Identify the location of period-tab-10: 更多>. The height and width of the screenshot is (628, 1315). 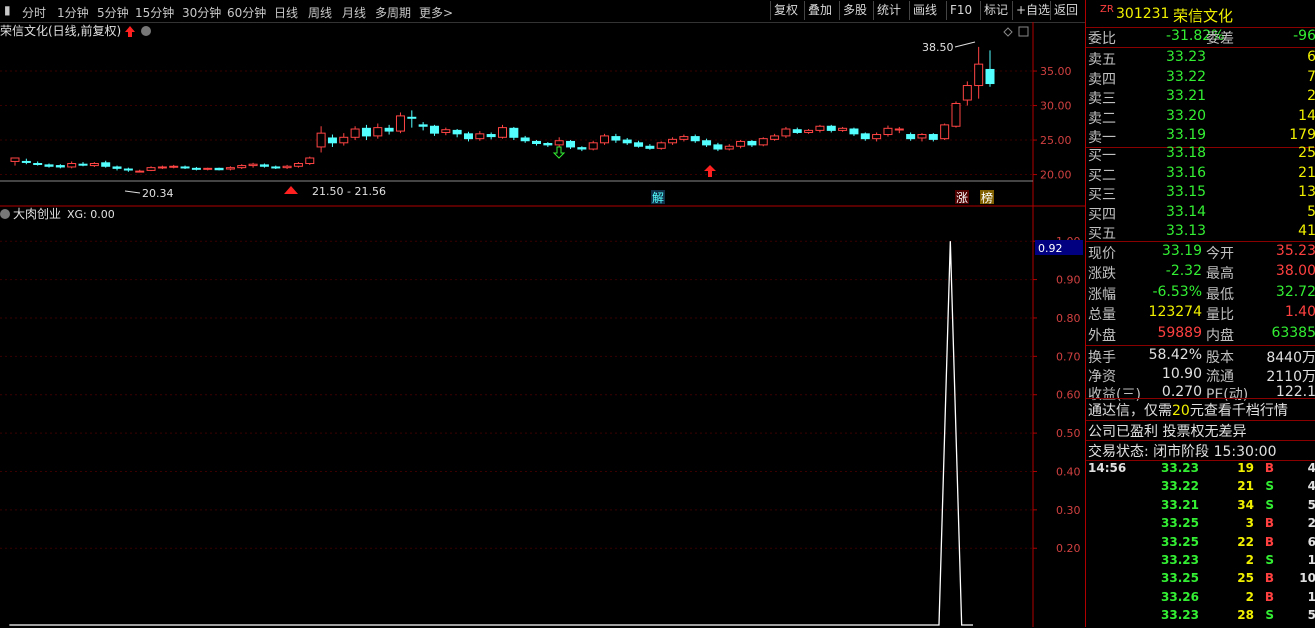
(436, 12).